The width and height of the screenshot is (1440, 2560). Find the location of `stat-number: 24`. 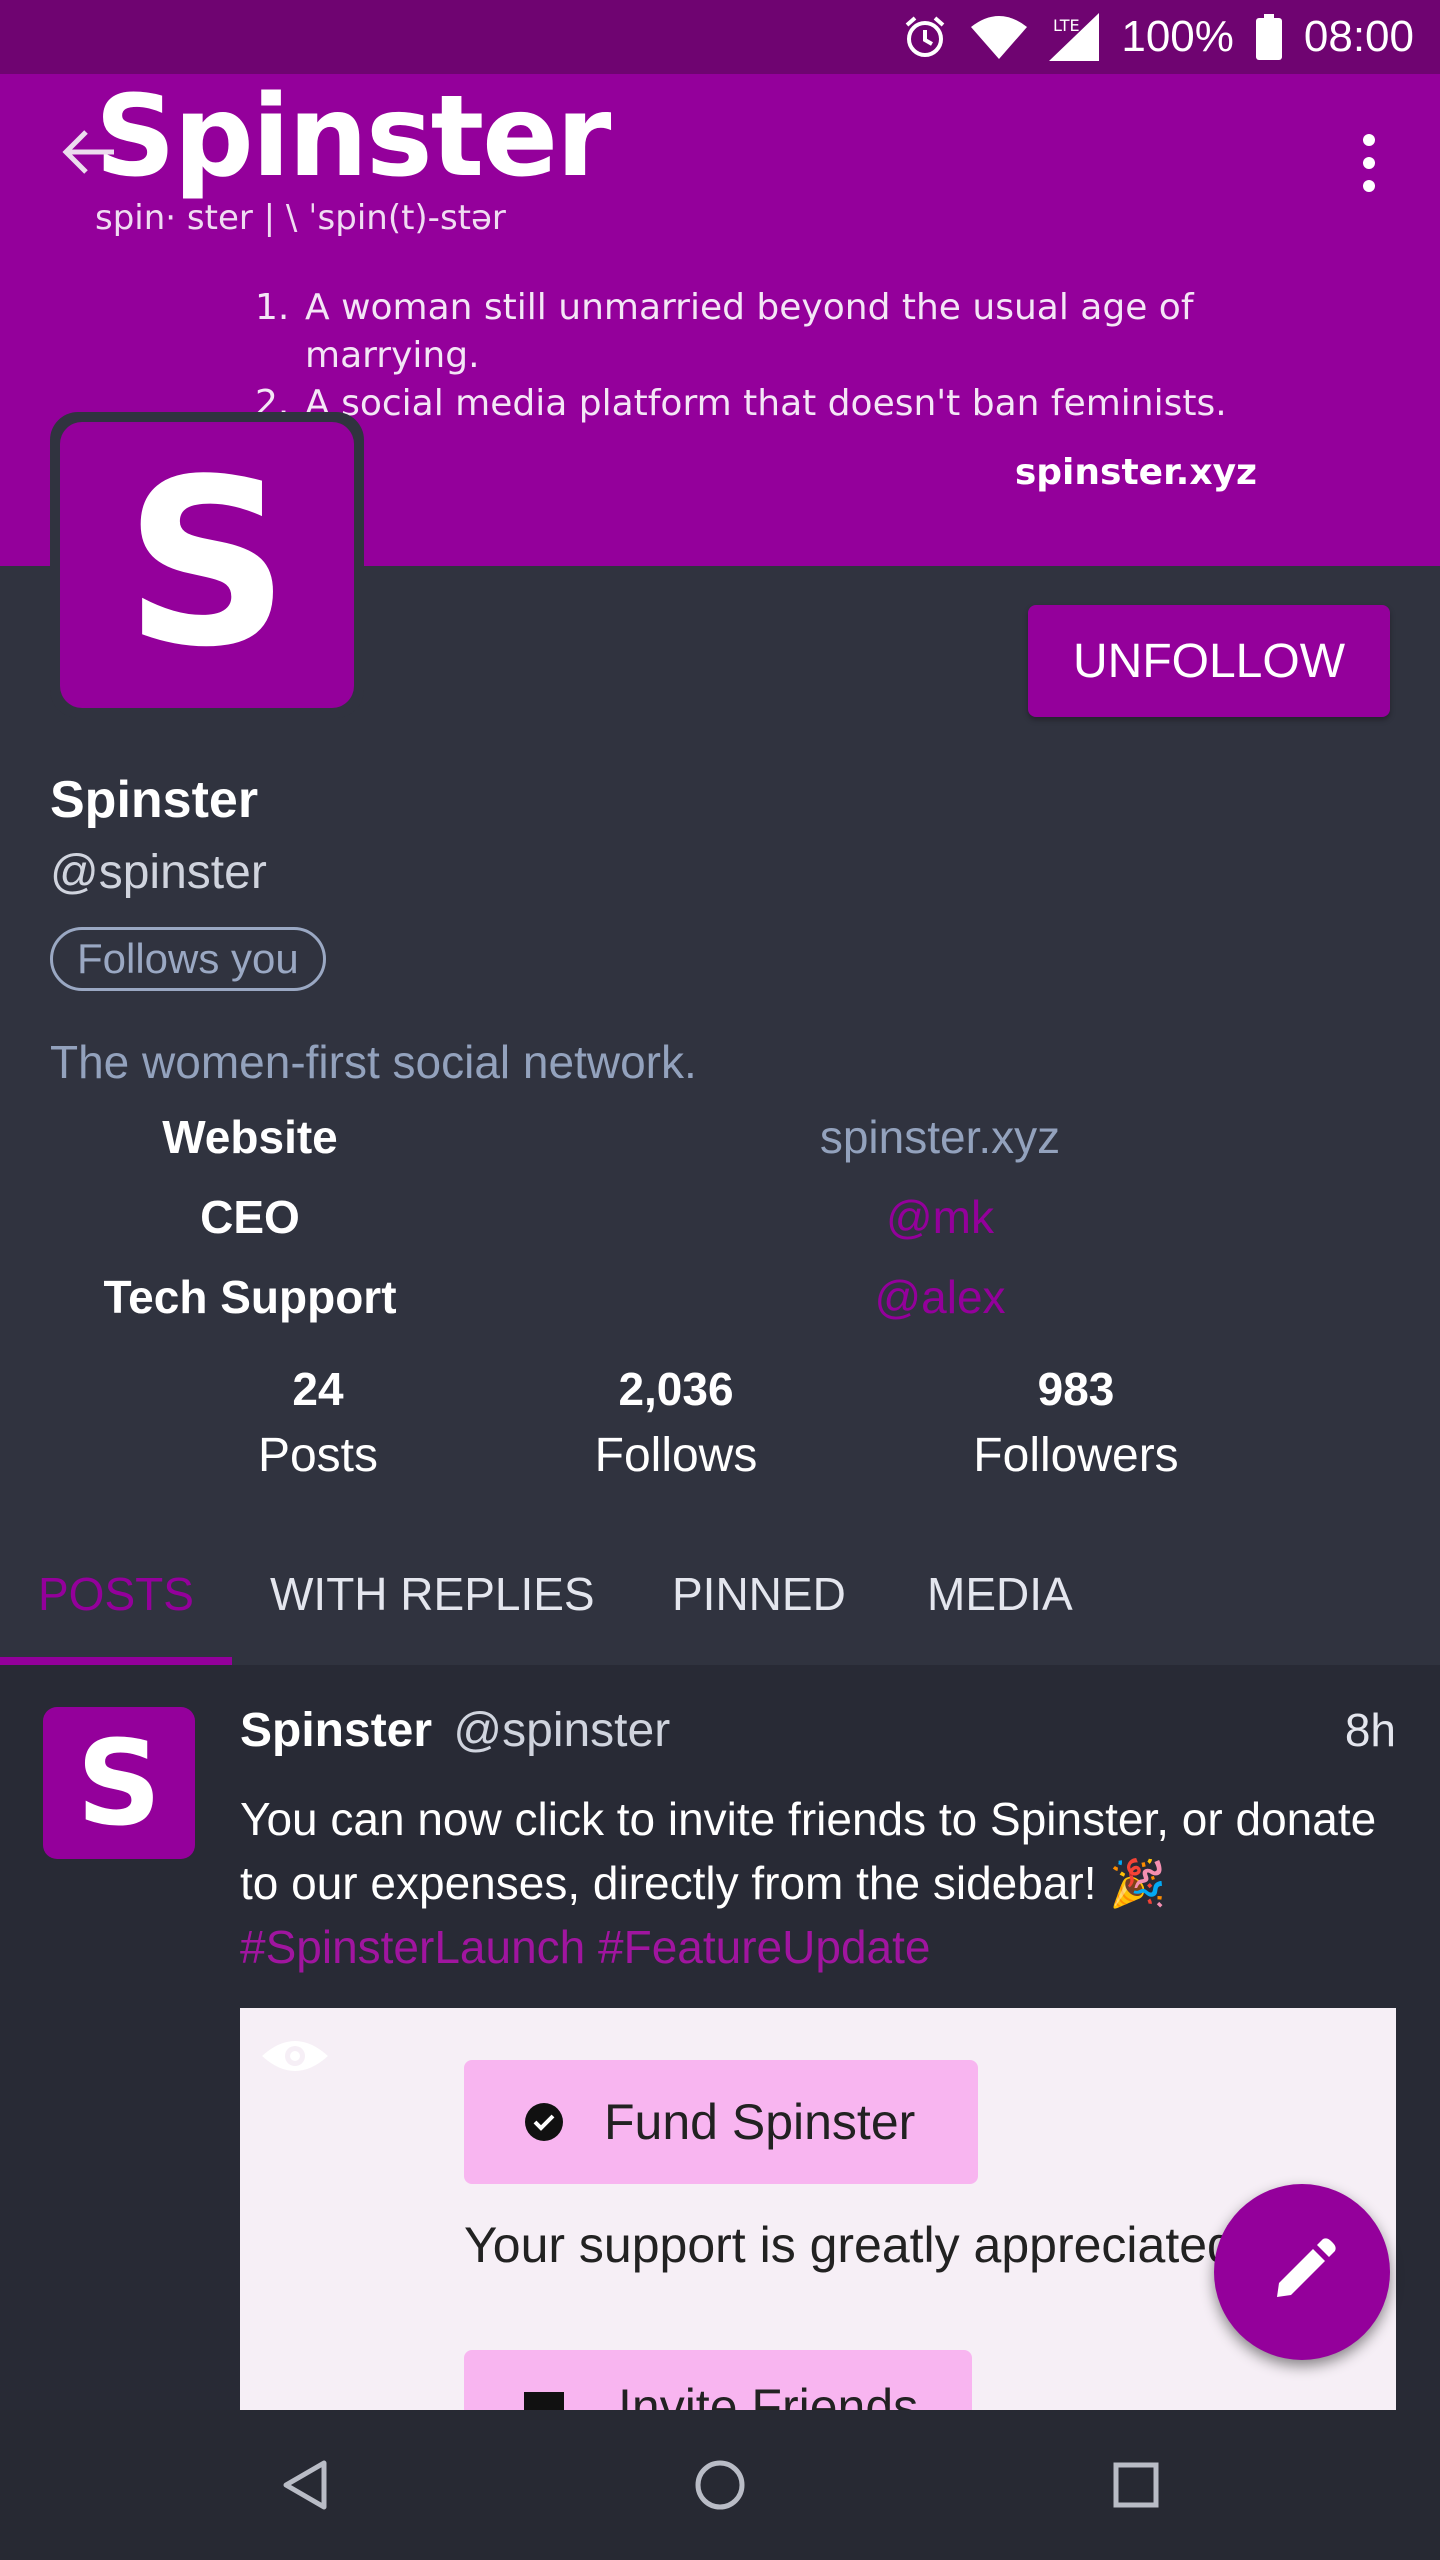

stat-number: 24 is located at coordinates (318, 1389).